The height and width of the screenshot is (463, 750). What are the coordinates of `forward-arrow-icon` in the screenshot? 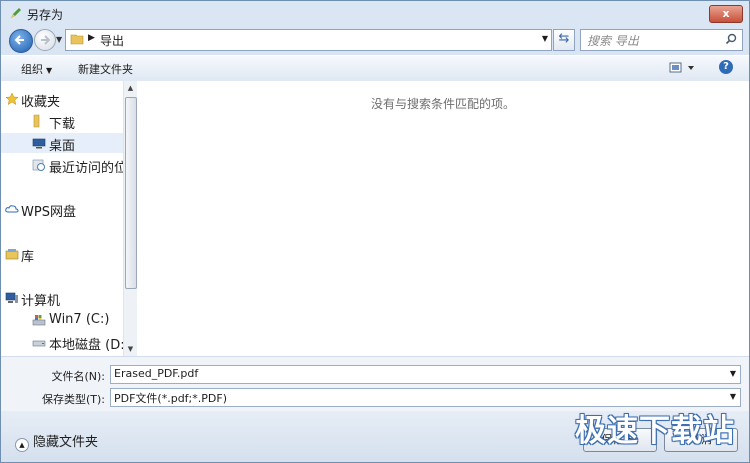 It's located at (46, 40).